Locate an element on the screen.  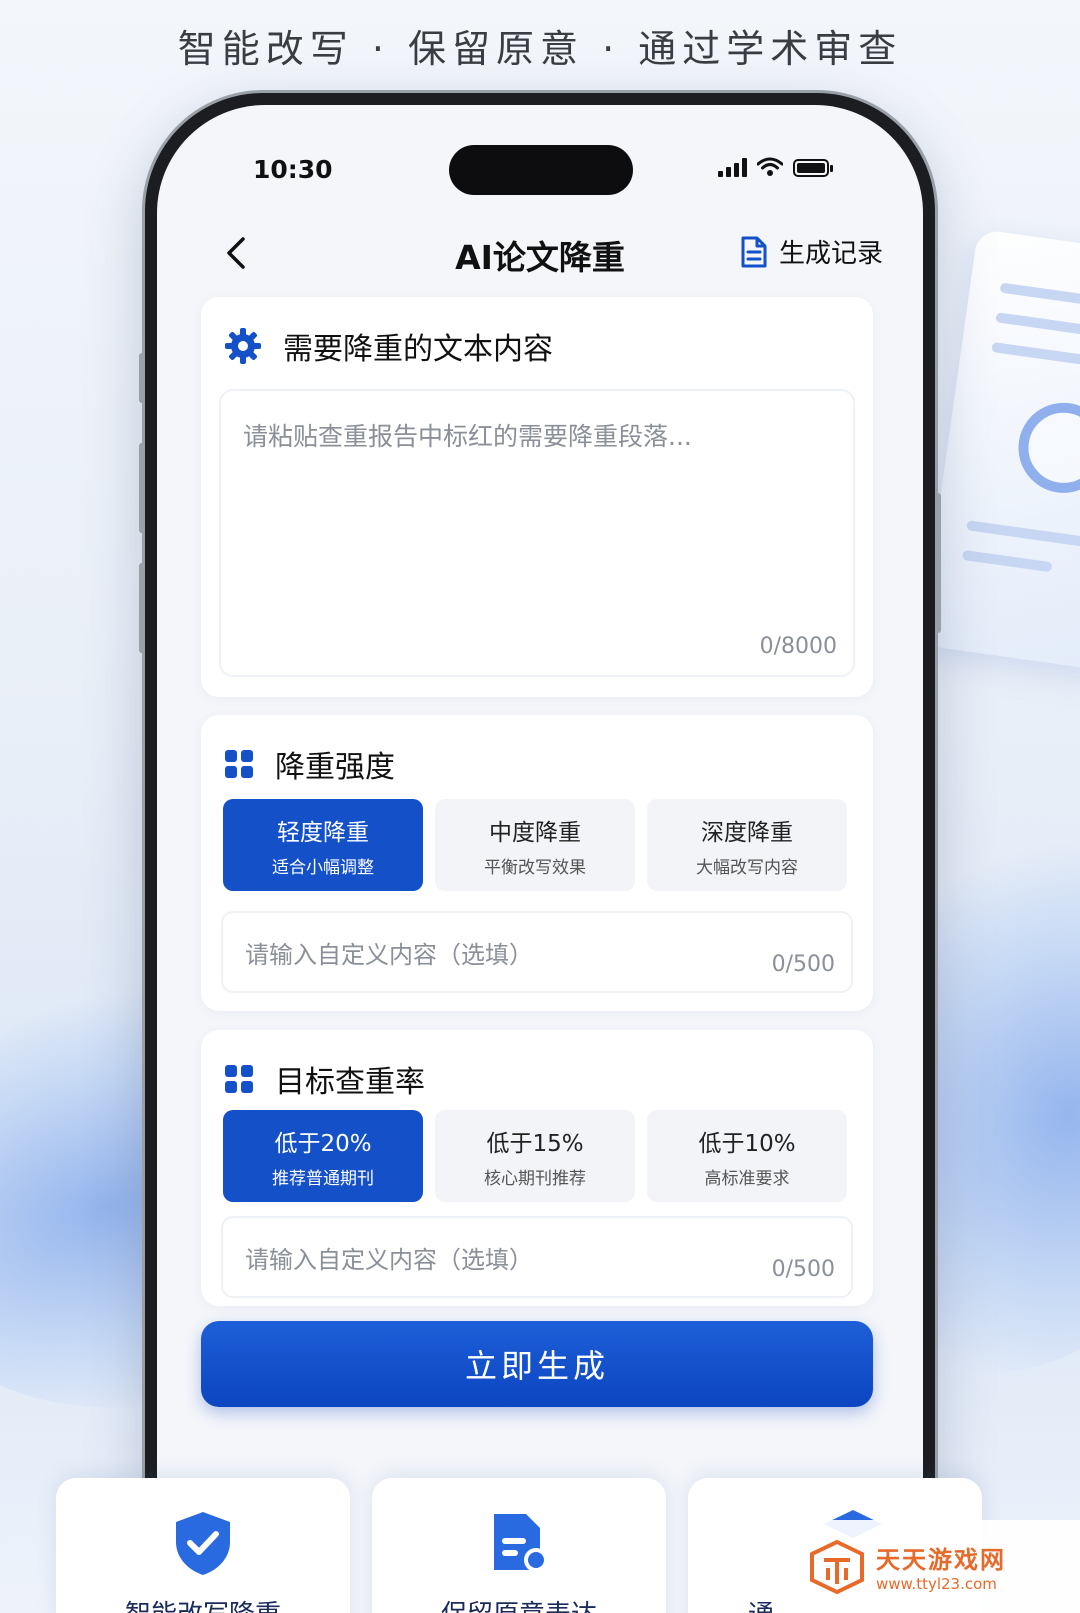
back-chevron-icon is located at coordinates (237, 253).